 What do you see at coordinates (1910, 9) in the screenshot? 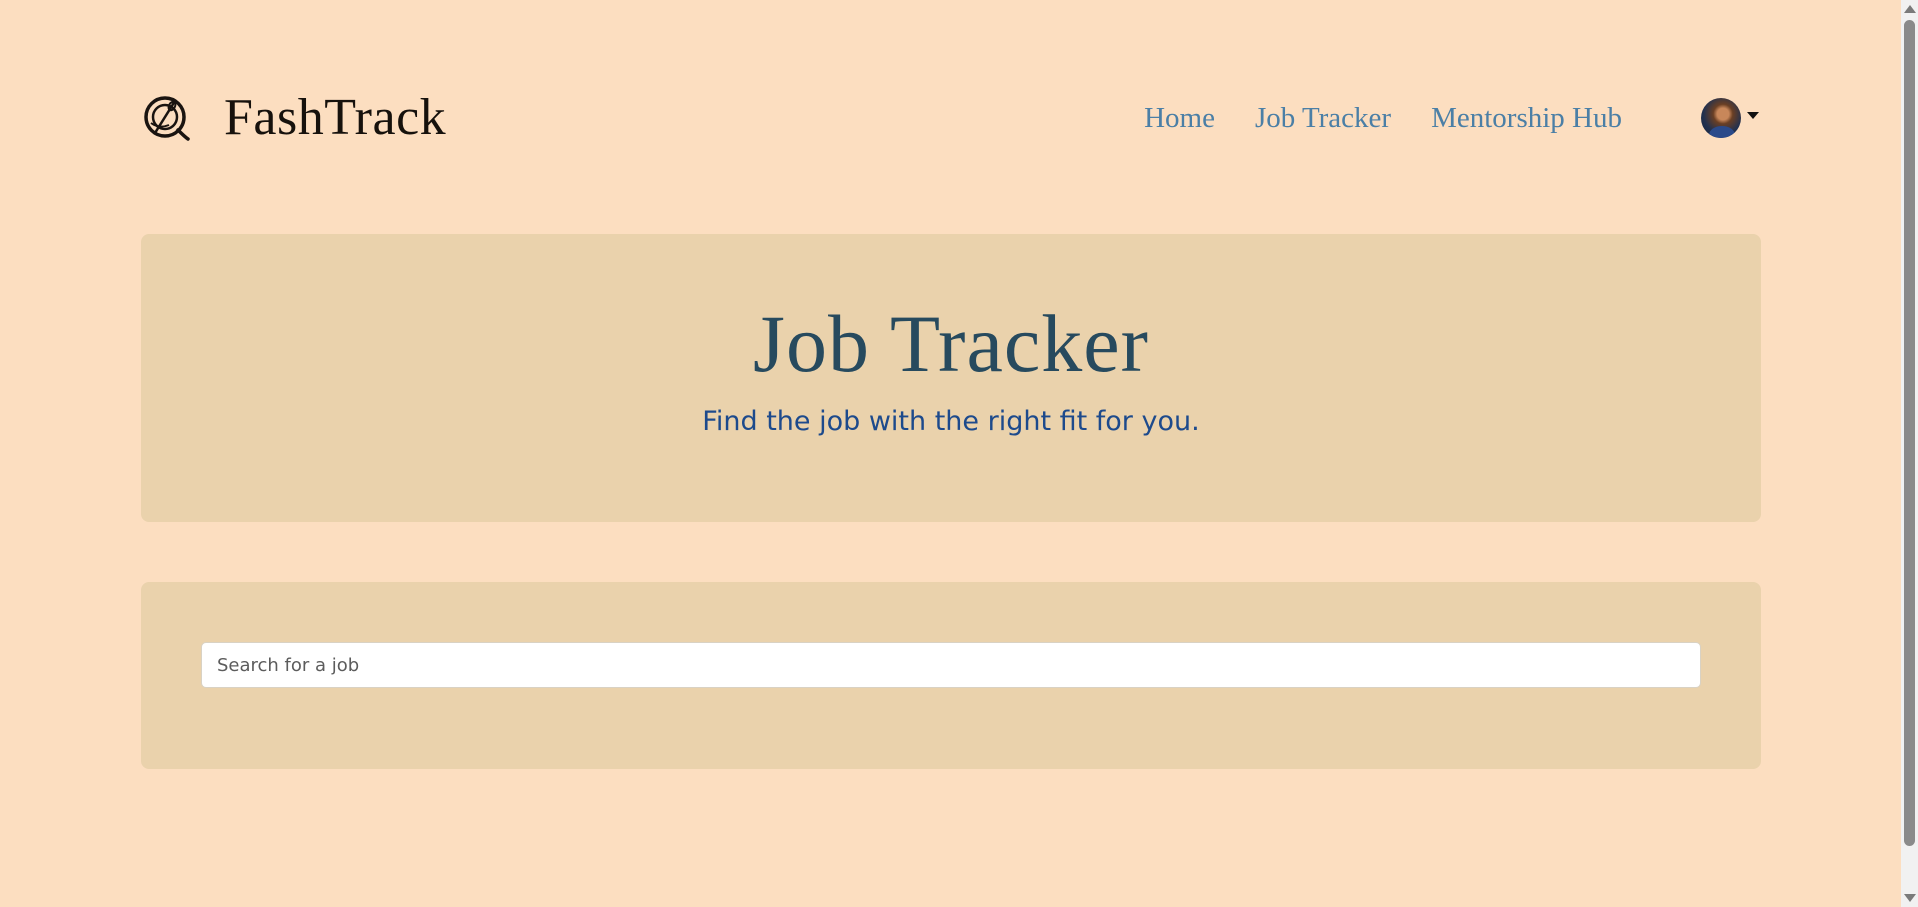
I see `scroll-up-icon` at bounding box center [1910, 9].